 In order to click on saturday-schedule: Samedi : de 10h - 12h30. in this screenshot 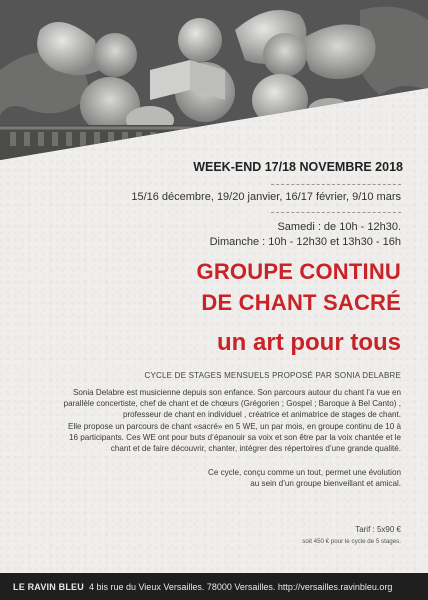, I will do `click(339, 227)`.